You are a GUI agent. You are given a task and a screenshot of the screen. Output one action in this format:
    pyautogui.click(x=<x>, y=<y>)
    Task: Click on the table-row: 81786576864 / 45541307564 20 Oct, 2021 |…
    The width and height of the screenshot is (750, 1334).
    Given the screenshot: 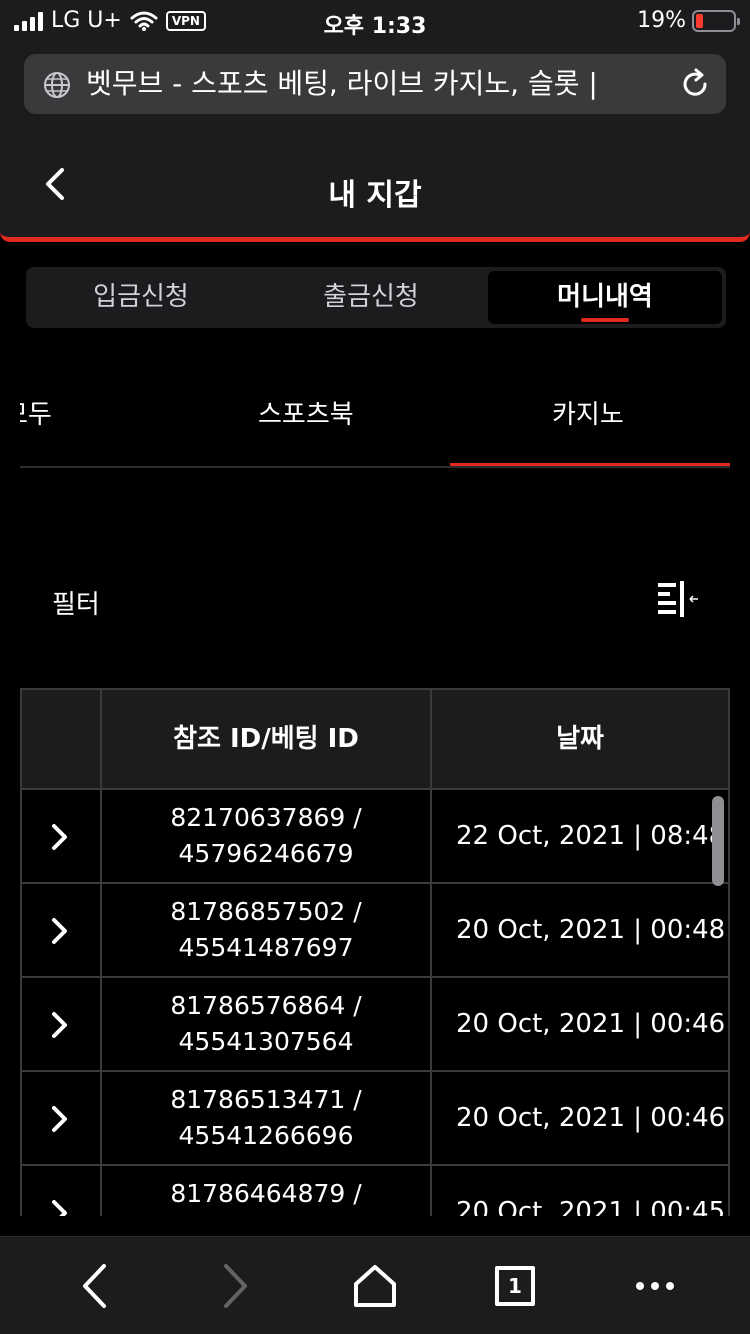 What is the action you would take?
    pyautogui.click(x=375, y=1025)
    